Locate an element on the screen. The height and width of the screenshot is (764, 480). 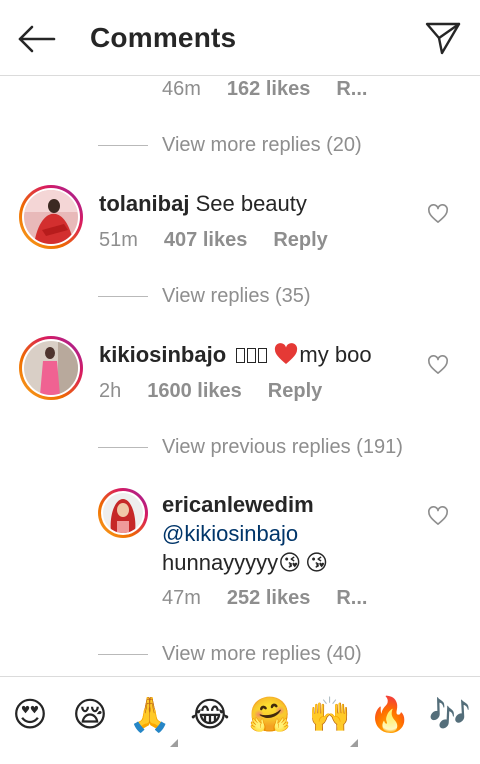
comment-text: See beauty is located at coordinates (251, 203).